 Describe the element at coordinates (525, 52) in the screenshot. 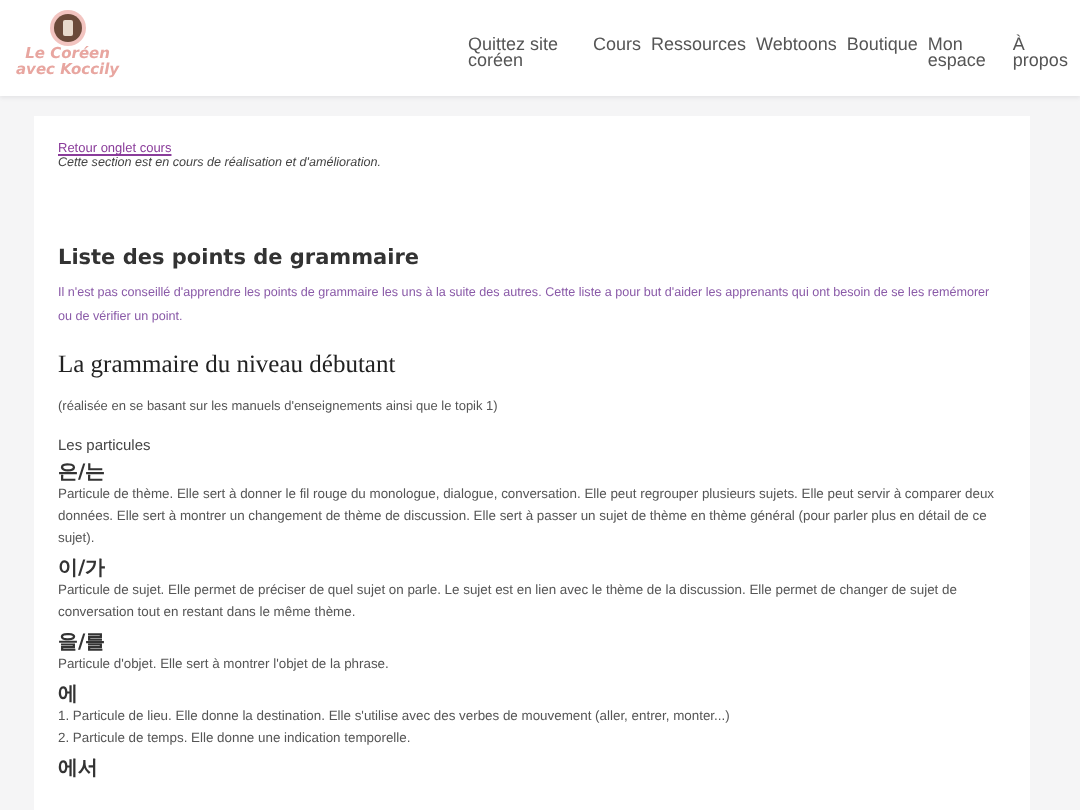

I see `nav-link: Quittez site coréen` at that location.